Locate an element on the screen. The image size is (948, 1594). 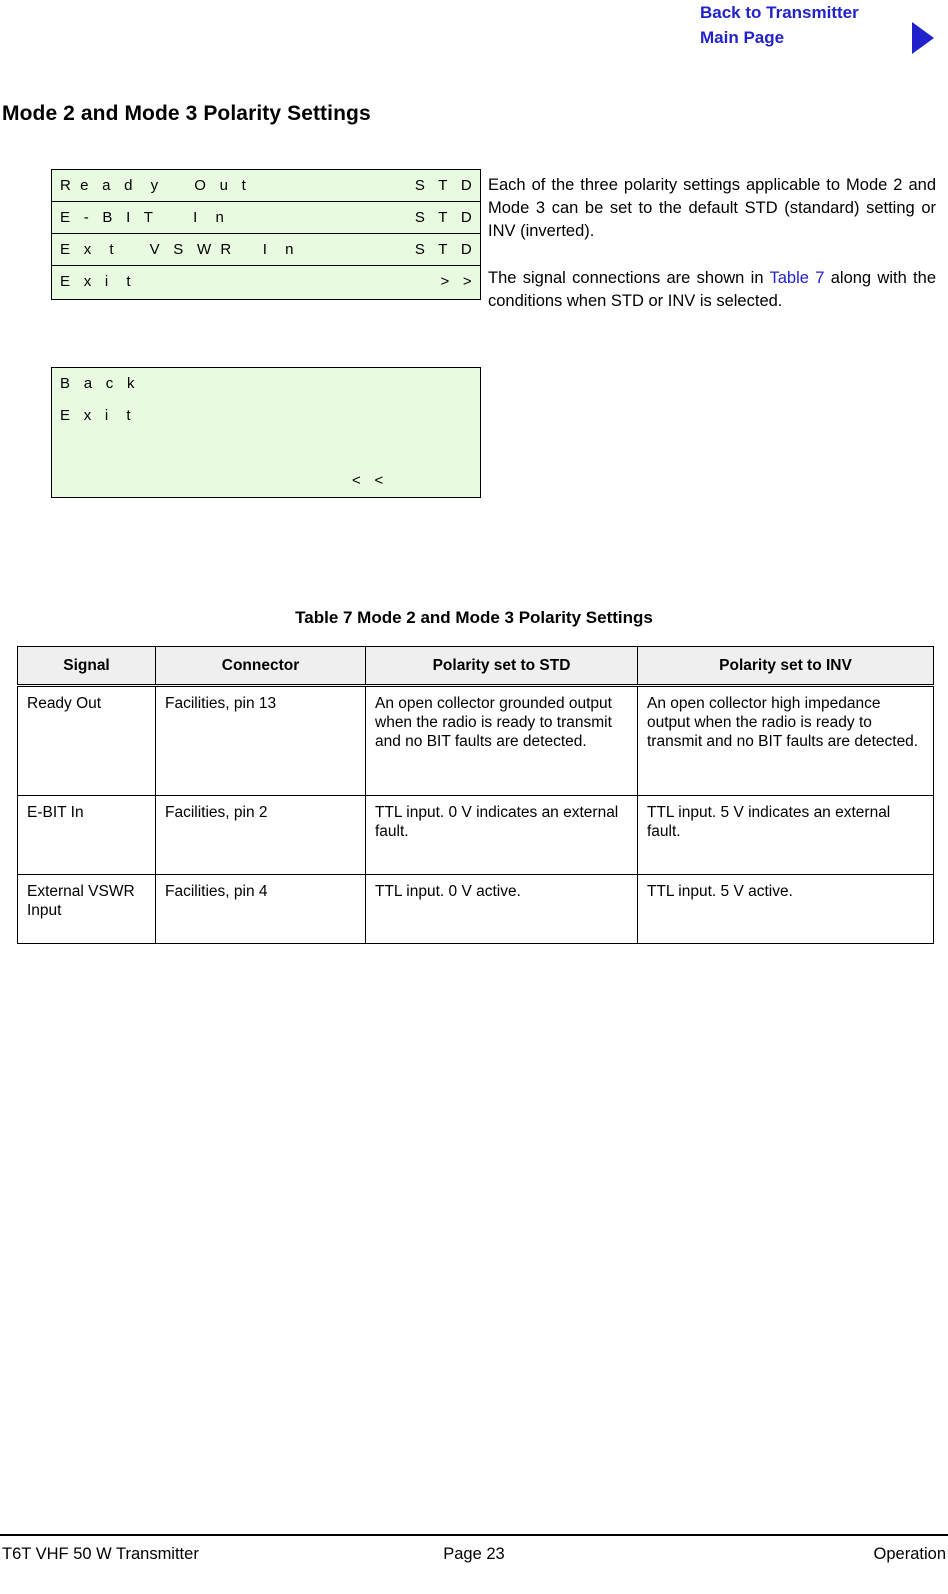
lcd-row: E x t V S W R I n S T D is located at coordinates (266, 250).